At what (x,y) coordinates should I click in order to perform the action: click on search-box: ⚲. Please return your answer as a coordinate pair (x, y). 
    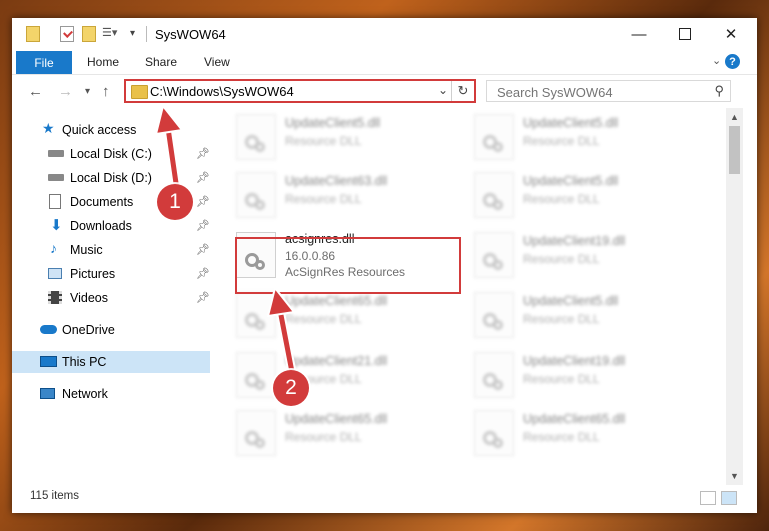
    Looking at the image, I should click on (608, 91).